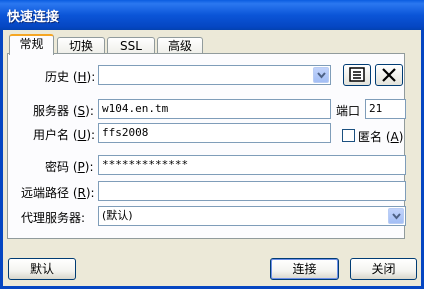 This screenshot has height=289, width=424. Describe the element at coordinates (376, 108) in the screenshot. I see `port-value: 21` at that location.